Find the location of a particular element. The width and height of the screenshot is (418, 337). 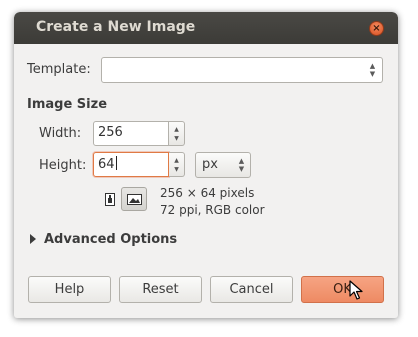

advanced-options-expander: Advanced Options is located at coordinates (110, 239).